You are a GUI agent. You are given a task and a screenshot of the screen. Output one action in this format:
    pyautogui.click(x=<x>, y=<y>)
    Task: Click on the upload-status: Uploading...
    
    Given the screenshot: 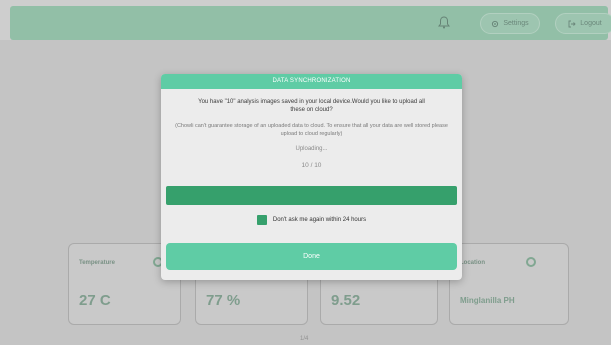 What is the action you would take?
    pyautogui.click(x=311, y=149)
    